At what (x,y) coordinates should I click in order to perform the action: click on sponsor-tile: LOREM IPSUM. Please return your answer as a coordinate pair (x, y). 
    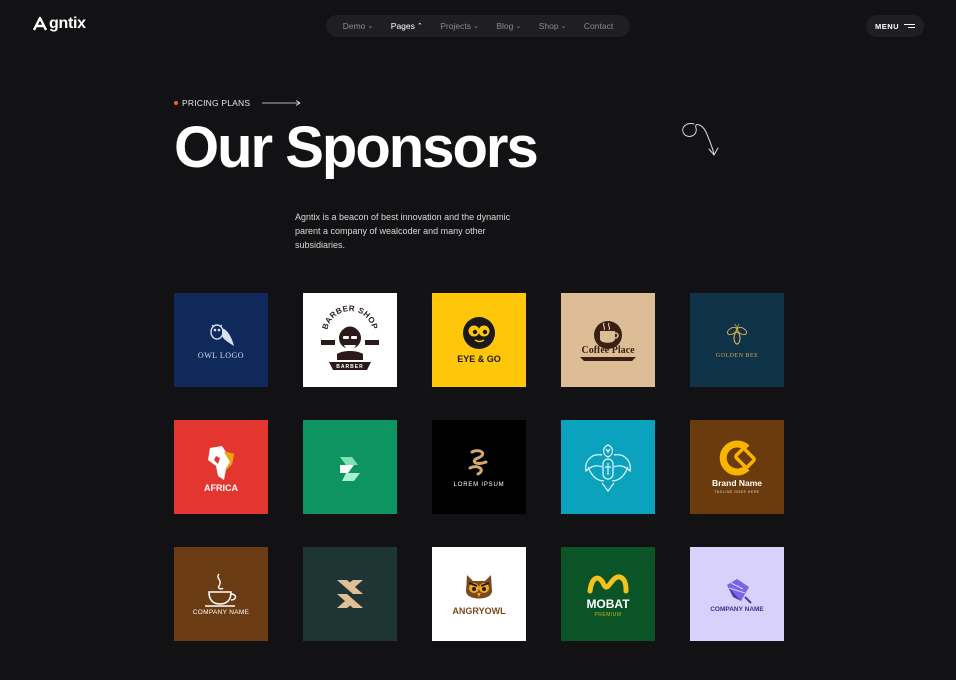
    Looking at the image, I should click on (479, 467).